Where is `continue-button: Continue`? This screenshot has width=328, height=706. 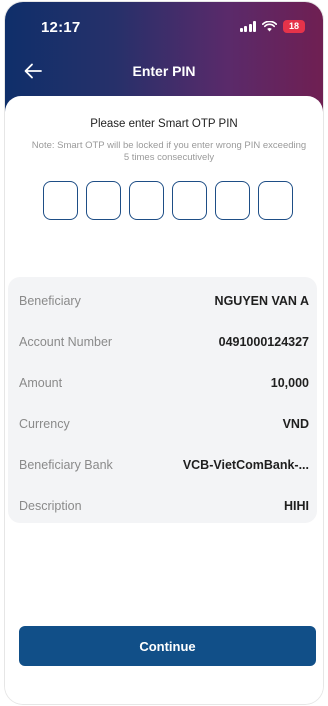 continue-button: Continue is located at coordinates (167, 646).